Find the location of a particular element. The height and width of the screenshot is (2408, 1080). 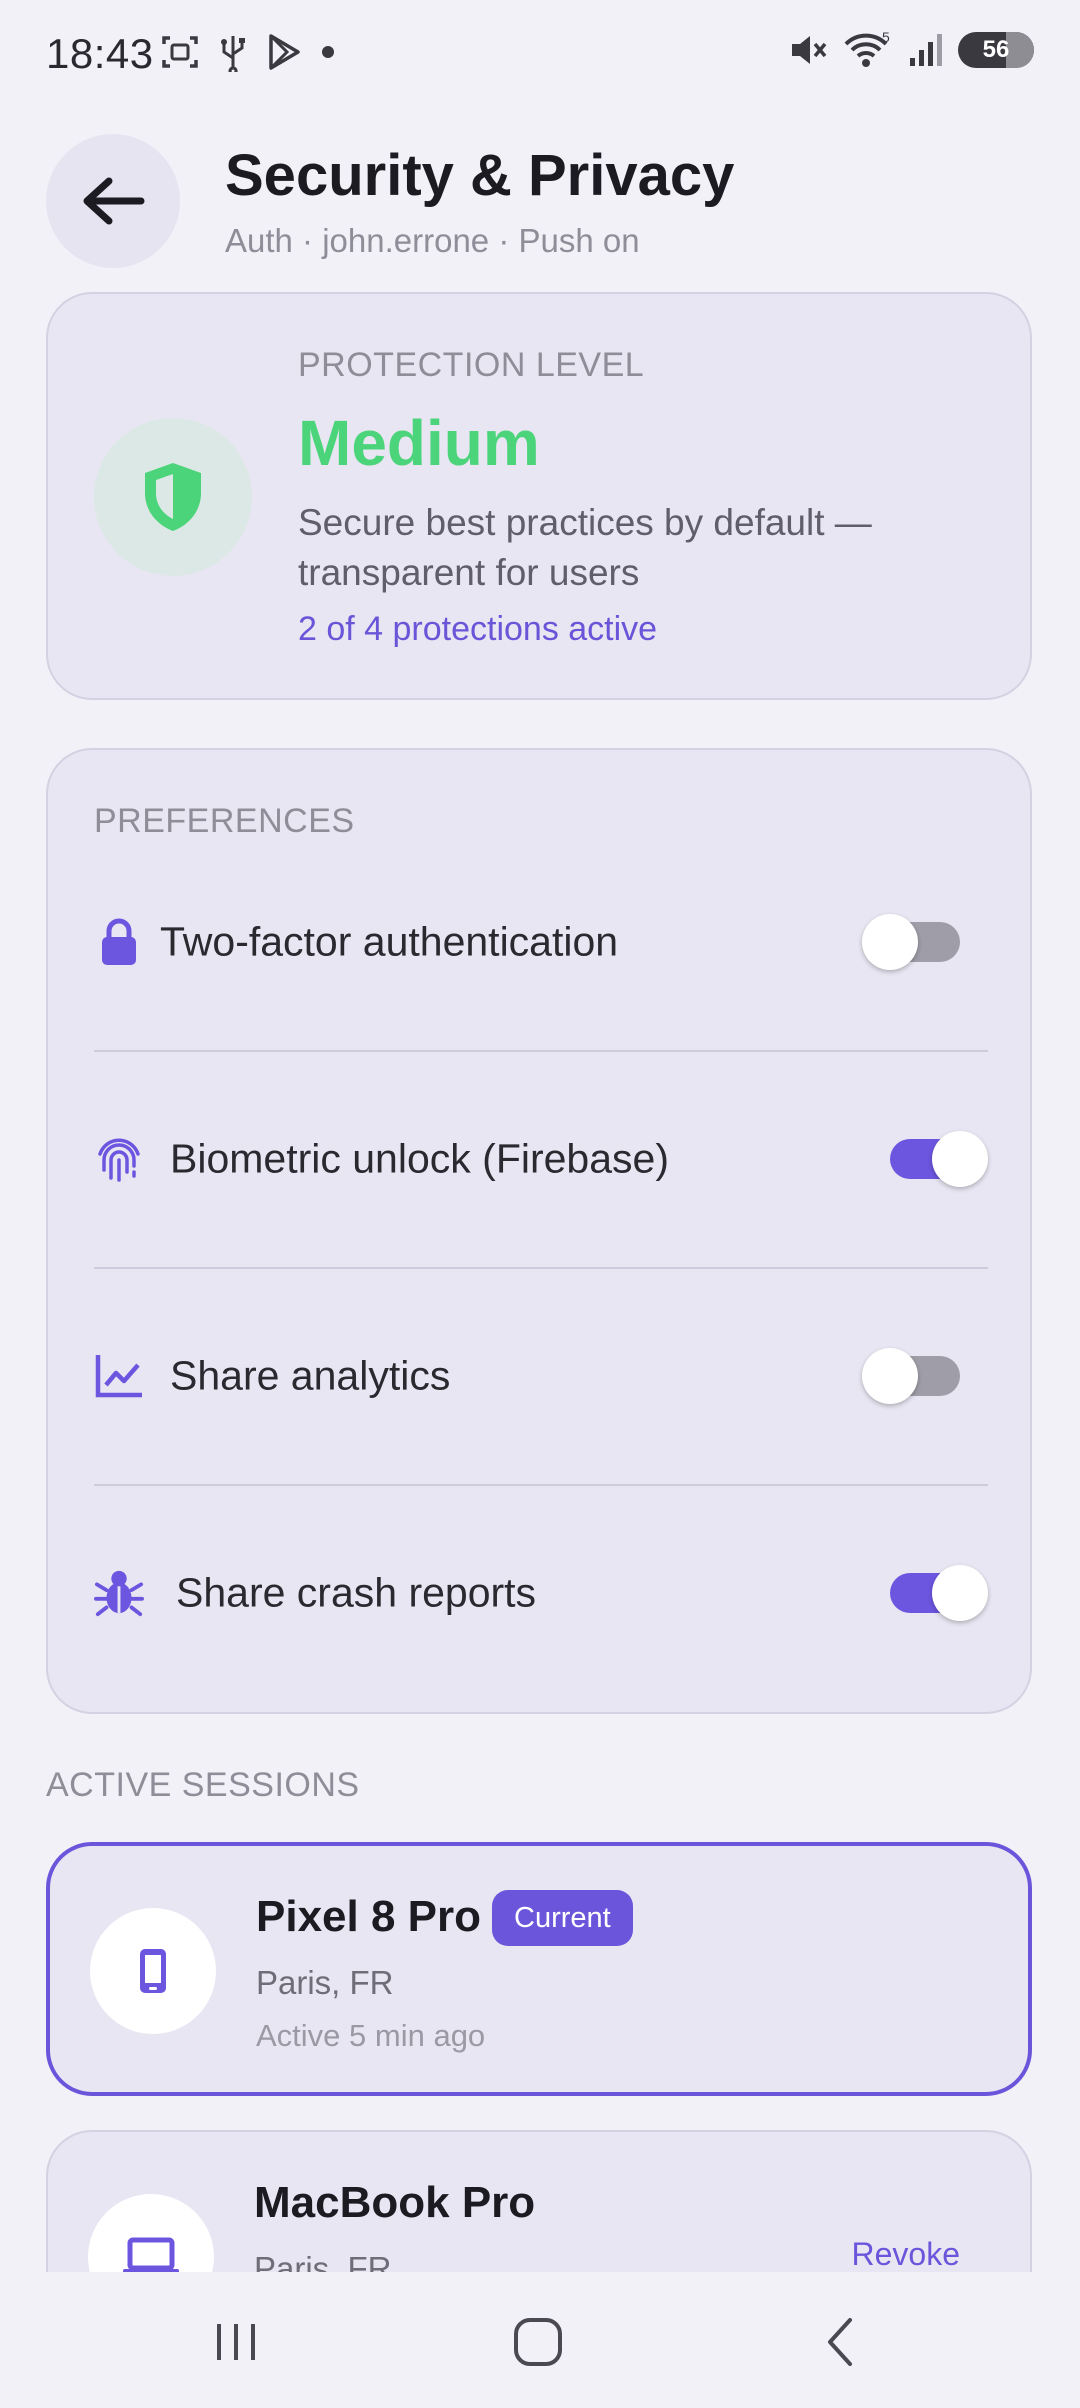

page-title: Security & Privacy is located at coordinates (480, 175).